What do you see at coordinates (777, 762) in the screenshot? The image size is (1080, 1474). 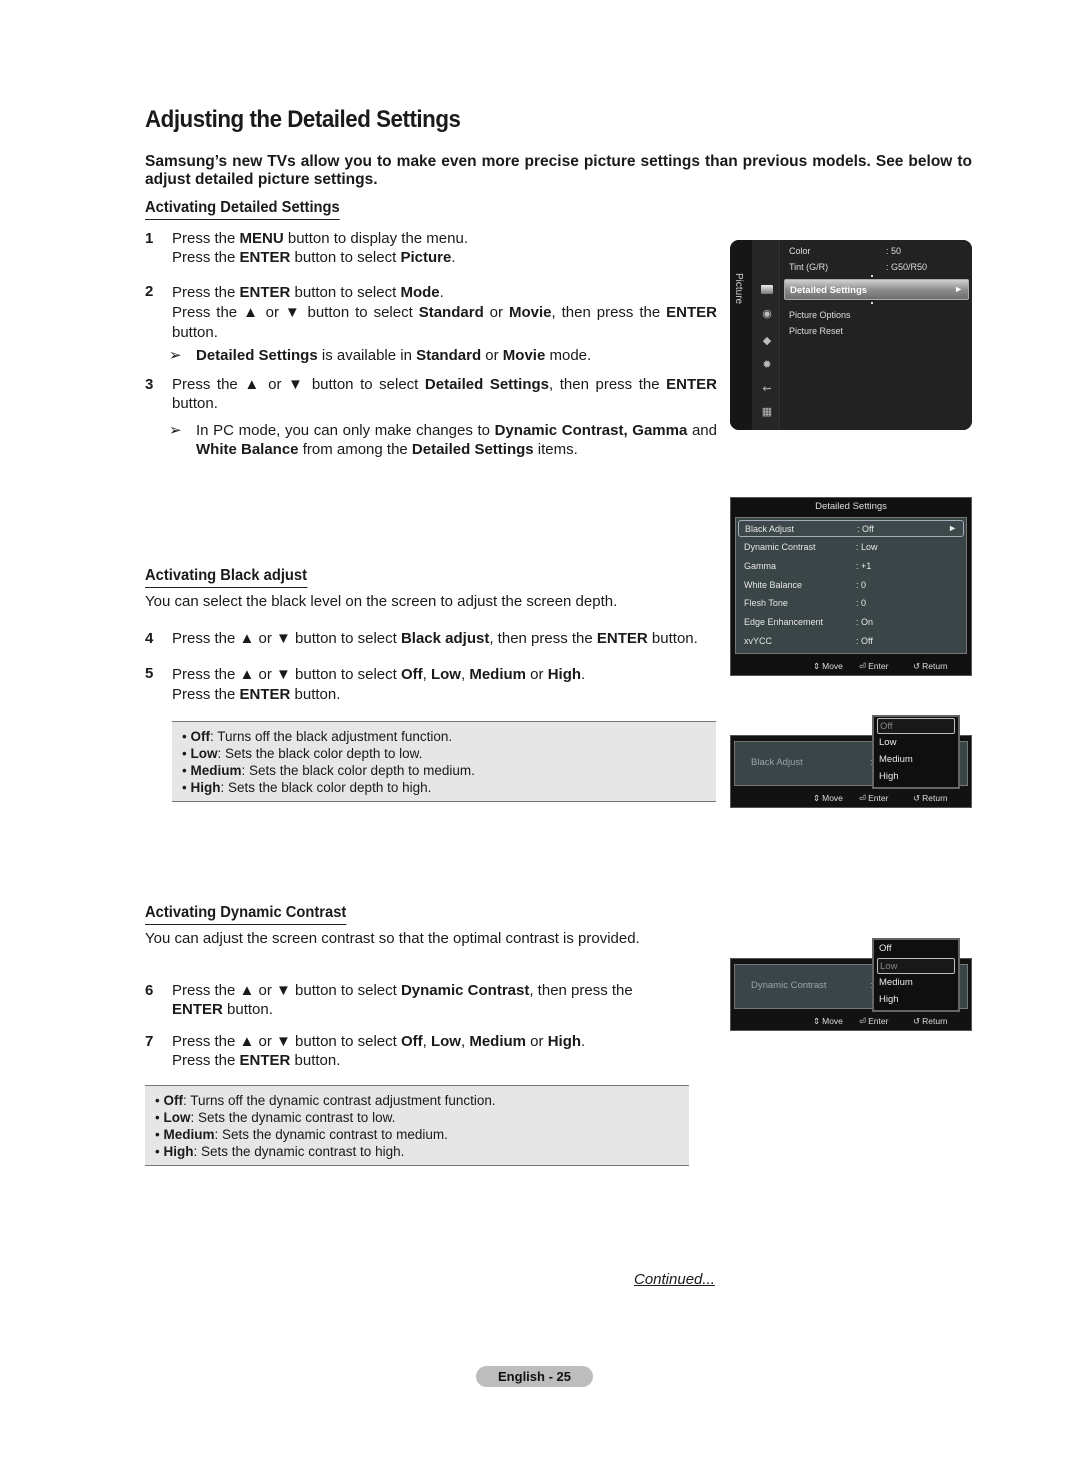 I see `setting-label: Black Adjust` at bounding box center [777, 762].